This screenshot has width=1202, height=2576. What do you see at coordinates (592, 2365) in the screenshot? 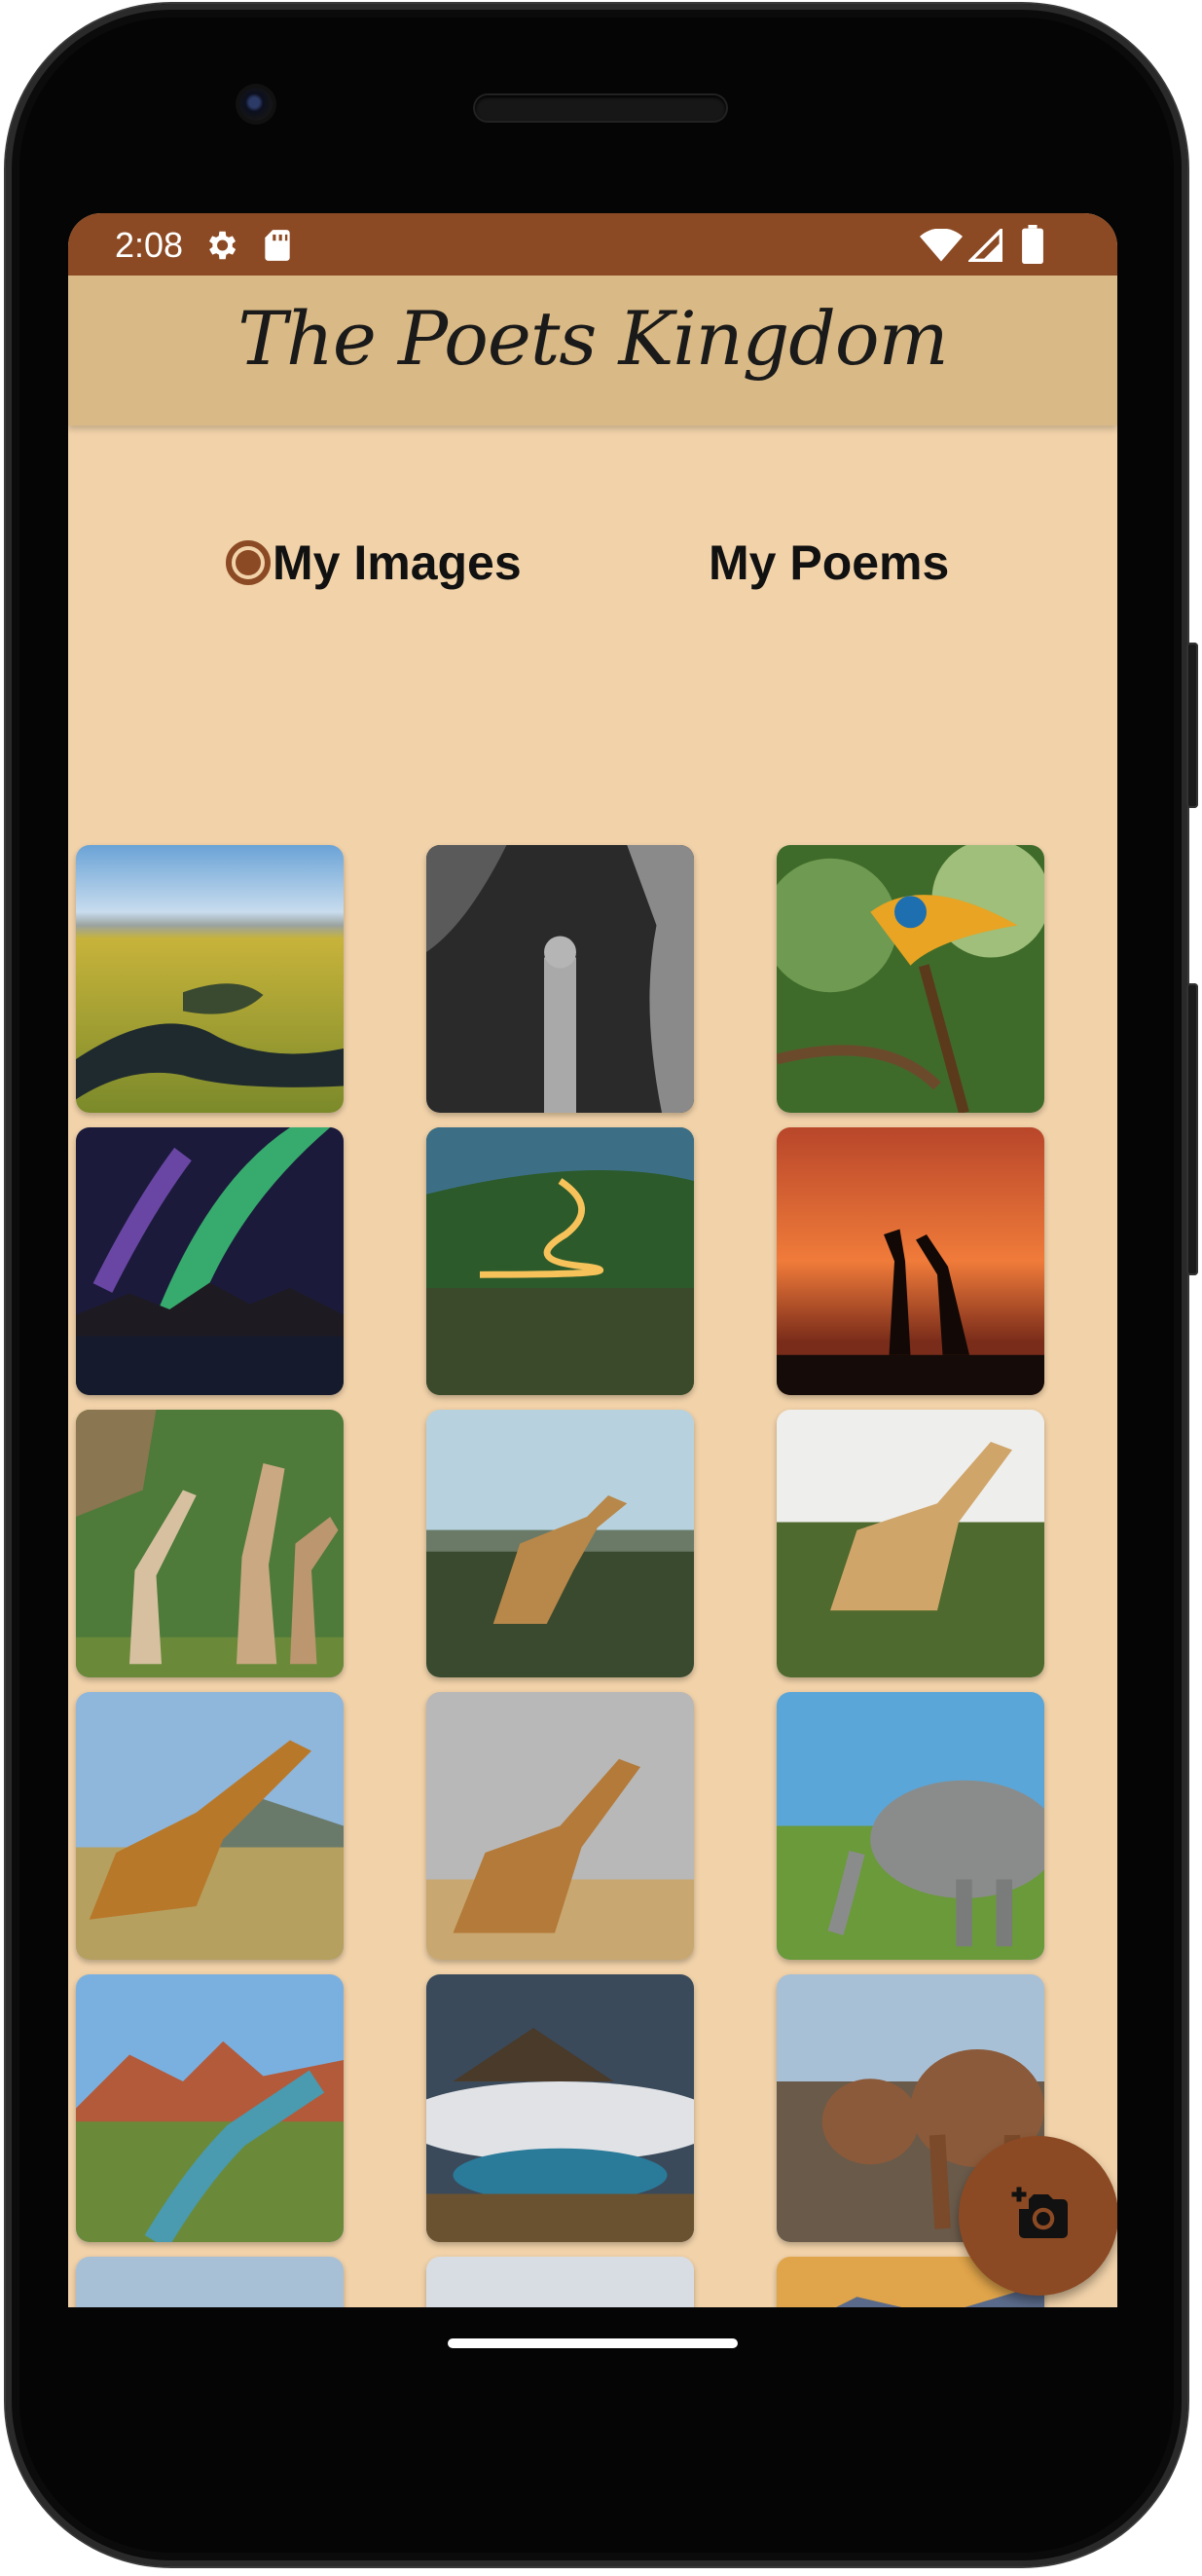
I see `gesture-nav-bar` at bounding box center [592, 2365].